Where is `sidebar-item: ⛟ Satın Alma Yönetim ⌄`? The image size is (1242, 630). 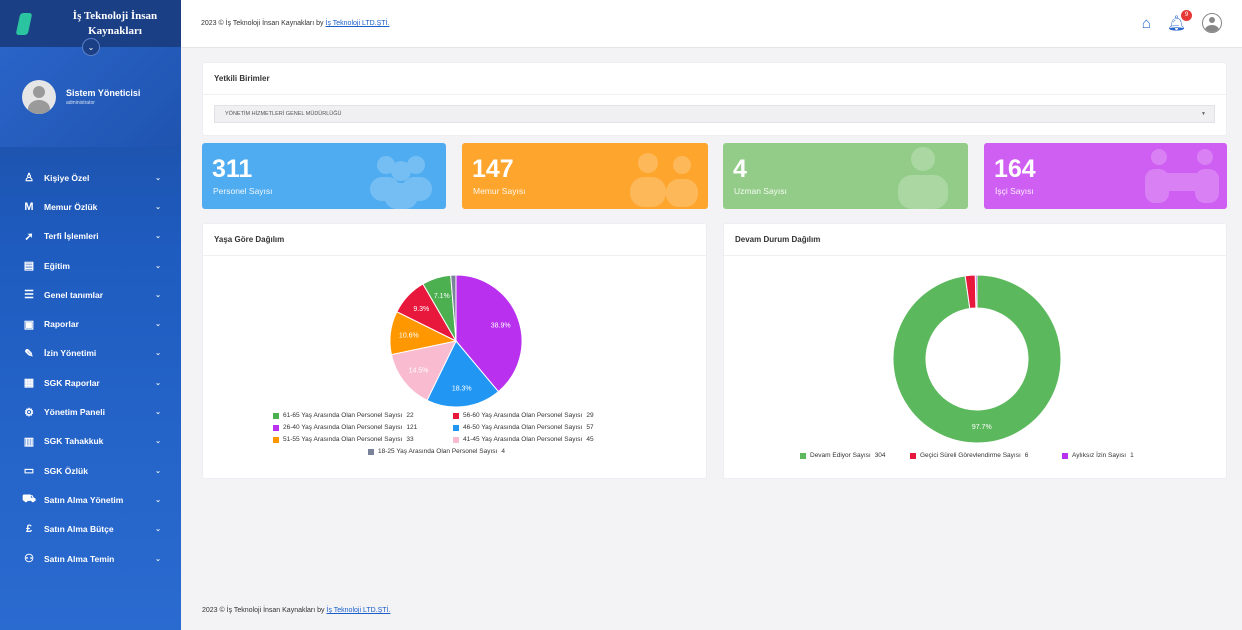
sidebar-item: ⛟ Satın Alma Yönetim ⌄ is located at coordinates (90, 499).